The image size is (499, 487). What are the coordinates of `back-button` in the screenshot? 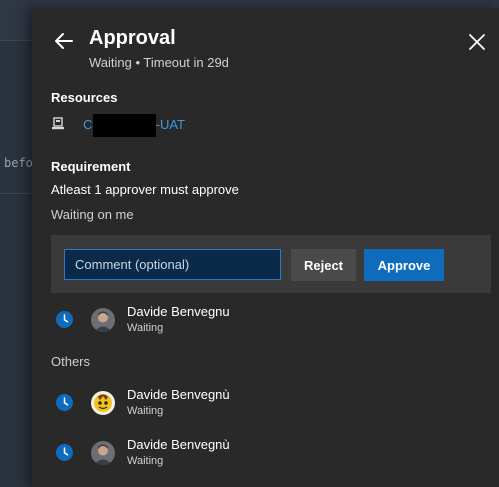 It's located at (64, 41).